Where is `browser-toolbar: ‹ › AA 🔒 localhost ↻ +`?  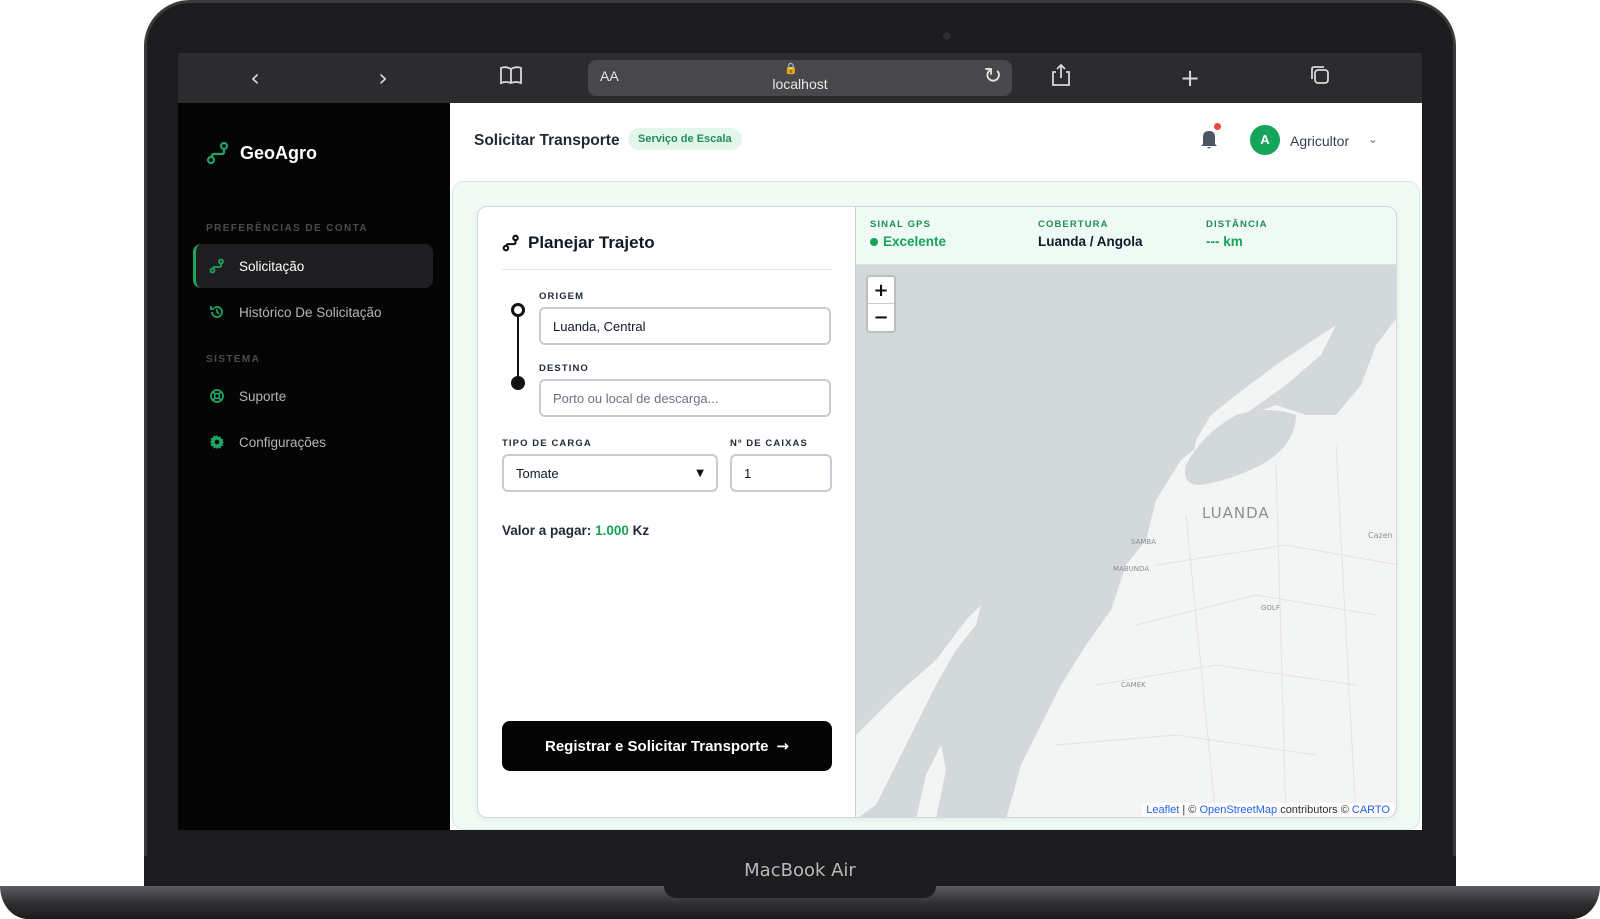
browser-toolbar: ‹ › AA 🔒 localhost ↻ + is located at coordinates (800, 78).